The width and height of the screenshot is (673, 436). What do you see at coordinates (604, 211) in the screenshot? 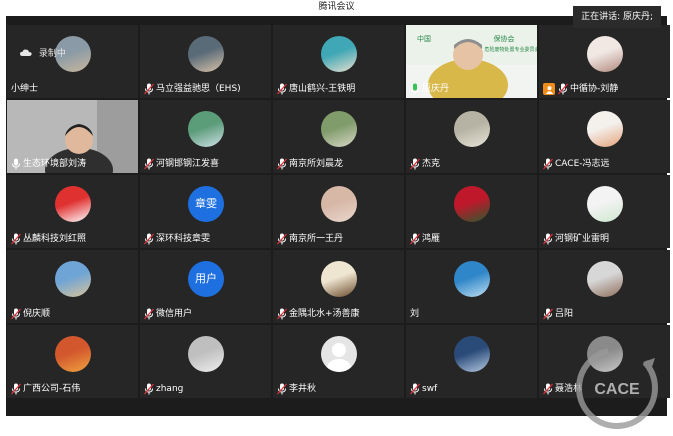
I see `participant-tile: 河钢矿业雷明` at bounding box center [604, 211].